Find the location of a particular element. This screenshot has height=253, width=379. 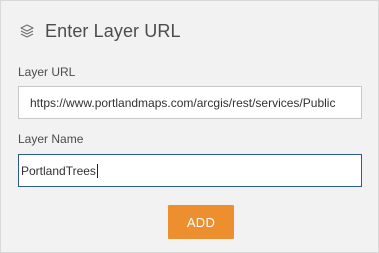

text-caret is located at coordinates (97, 170).